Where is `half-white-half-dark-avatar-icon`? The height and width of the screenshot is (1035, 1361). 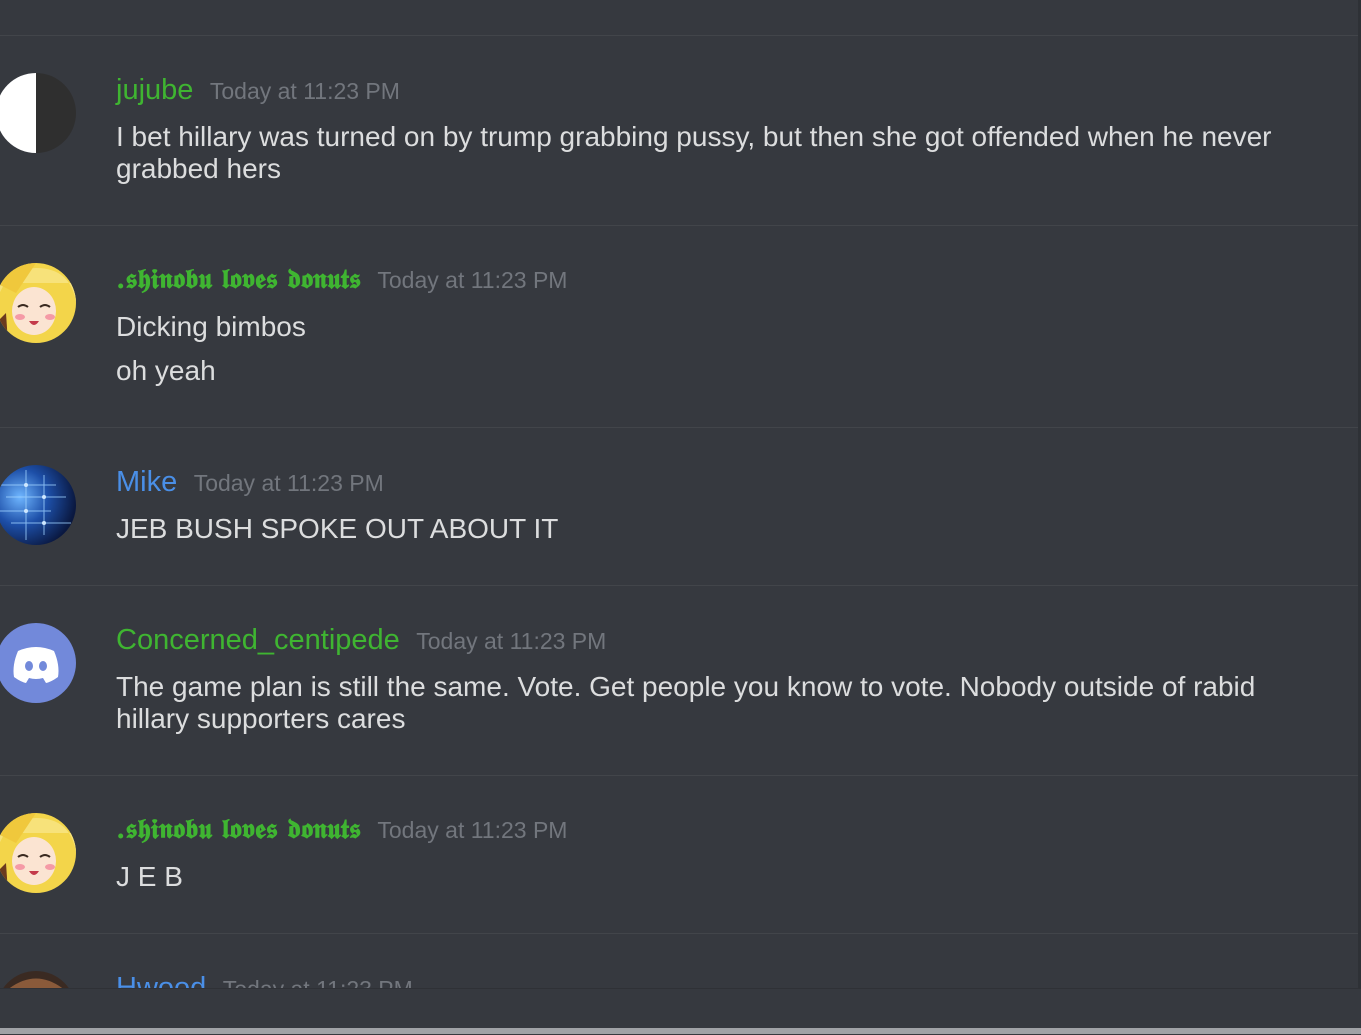 half-white-half-dark-avatar-icon is located at coordinates (38, 113).